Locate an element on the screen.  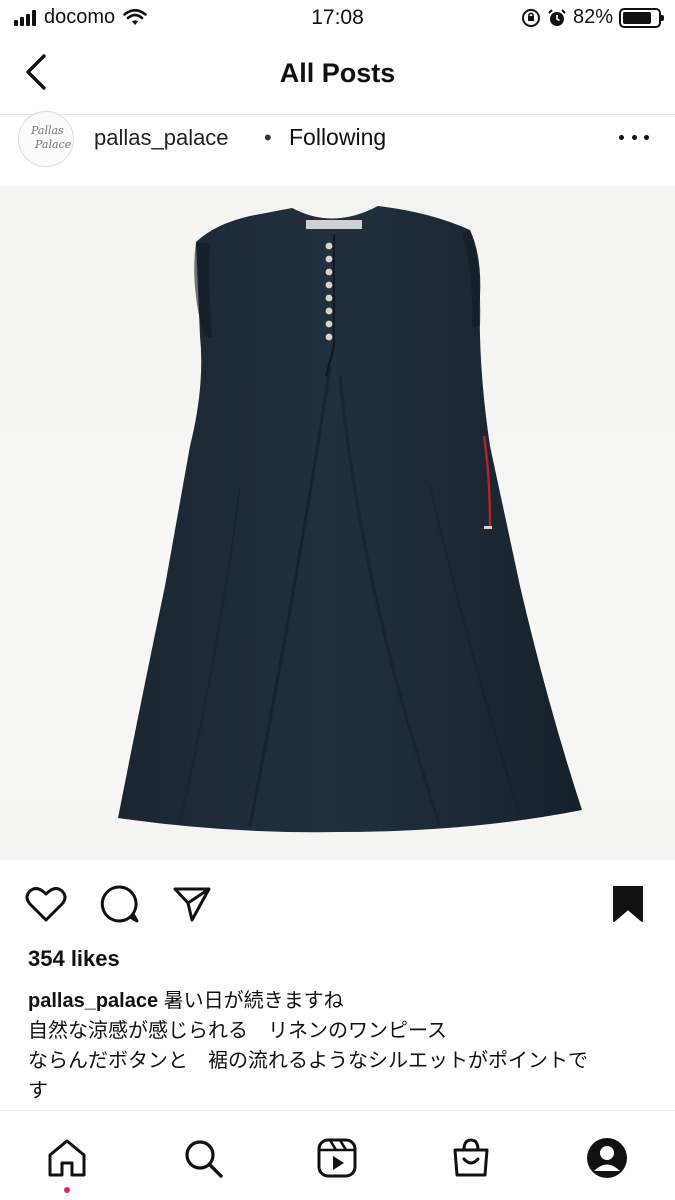
comment-button is located at coordinates (120, 904).